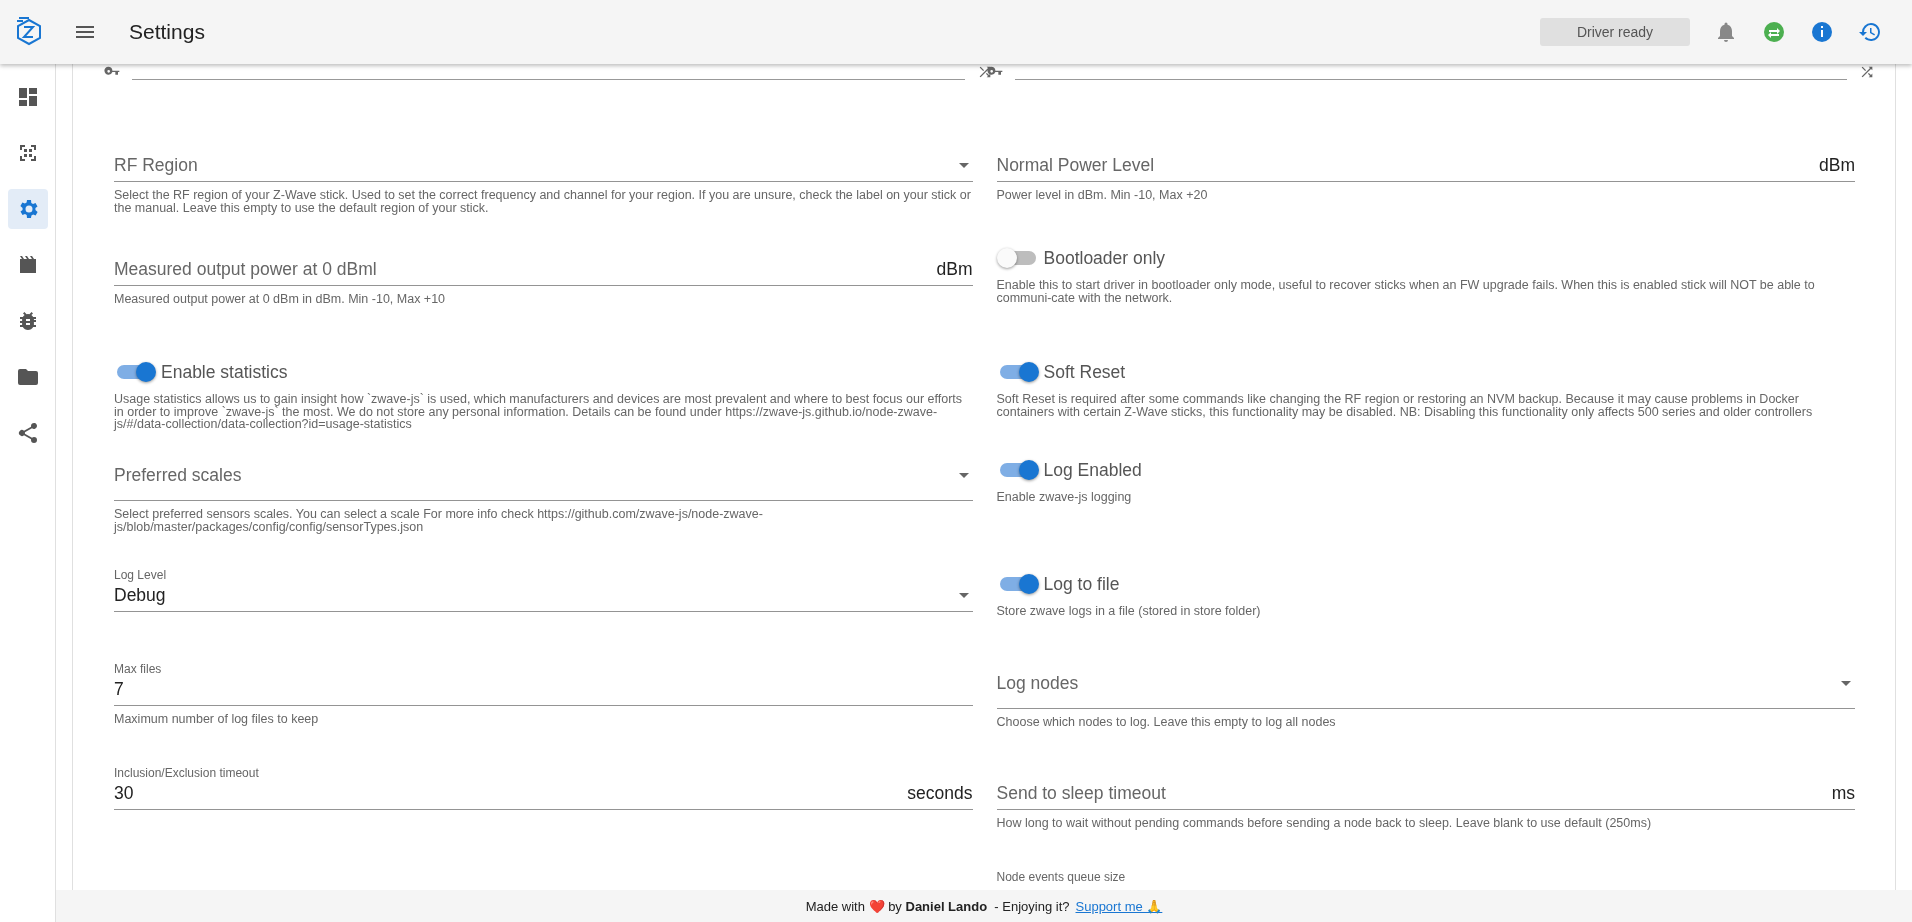 Image resolution: width=1912 pixels, height=922 pixels. I want to click on hint-text: Power level in dBm. Min -10, Max +20, so click(1102, 195).